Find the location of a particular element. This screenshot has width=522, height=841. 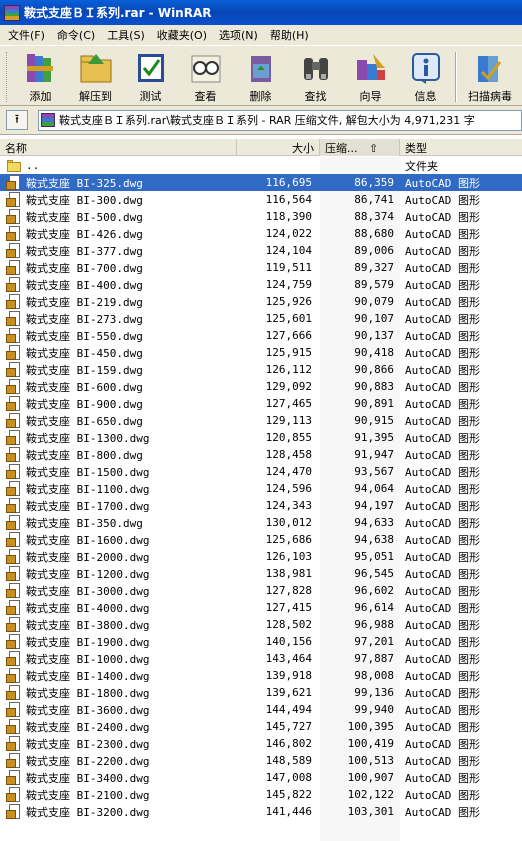

row-packed: 99,940 is located at coordinates (374, 709).